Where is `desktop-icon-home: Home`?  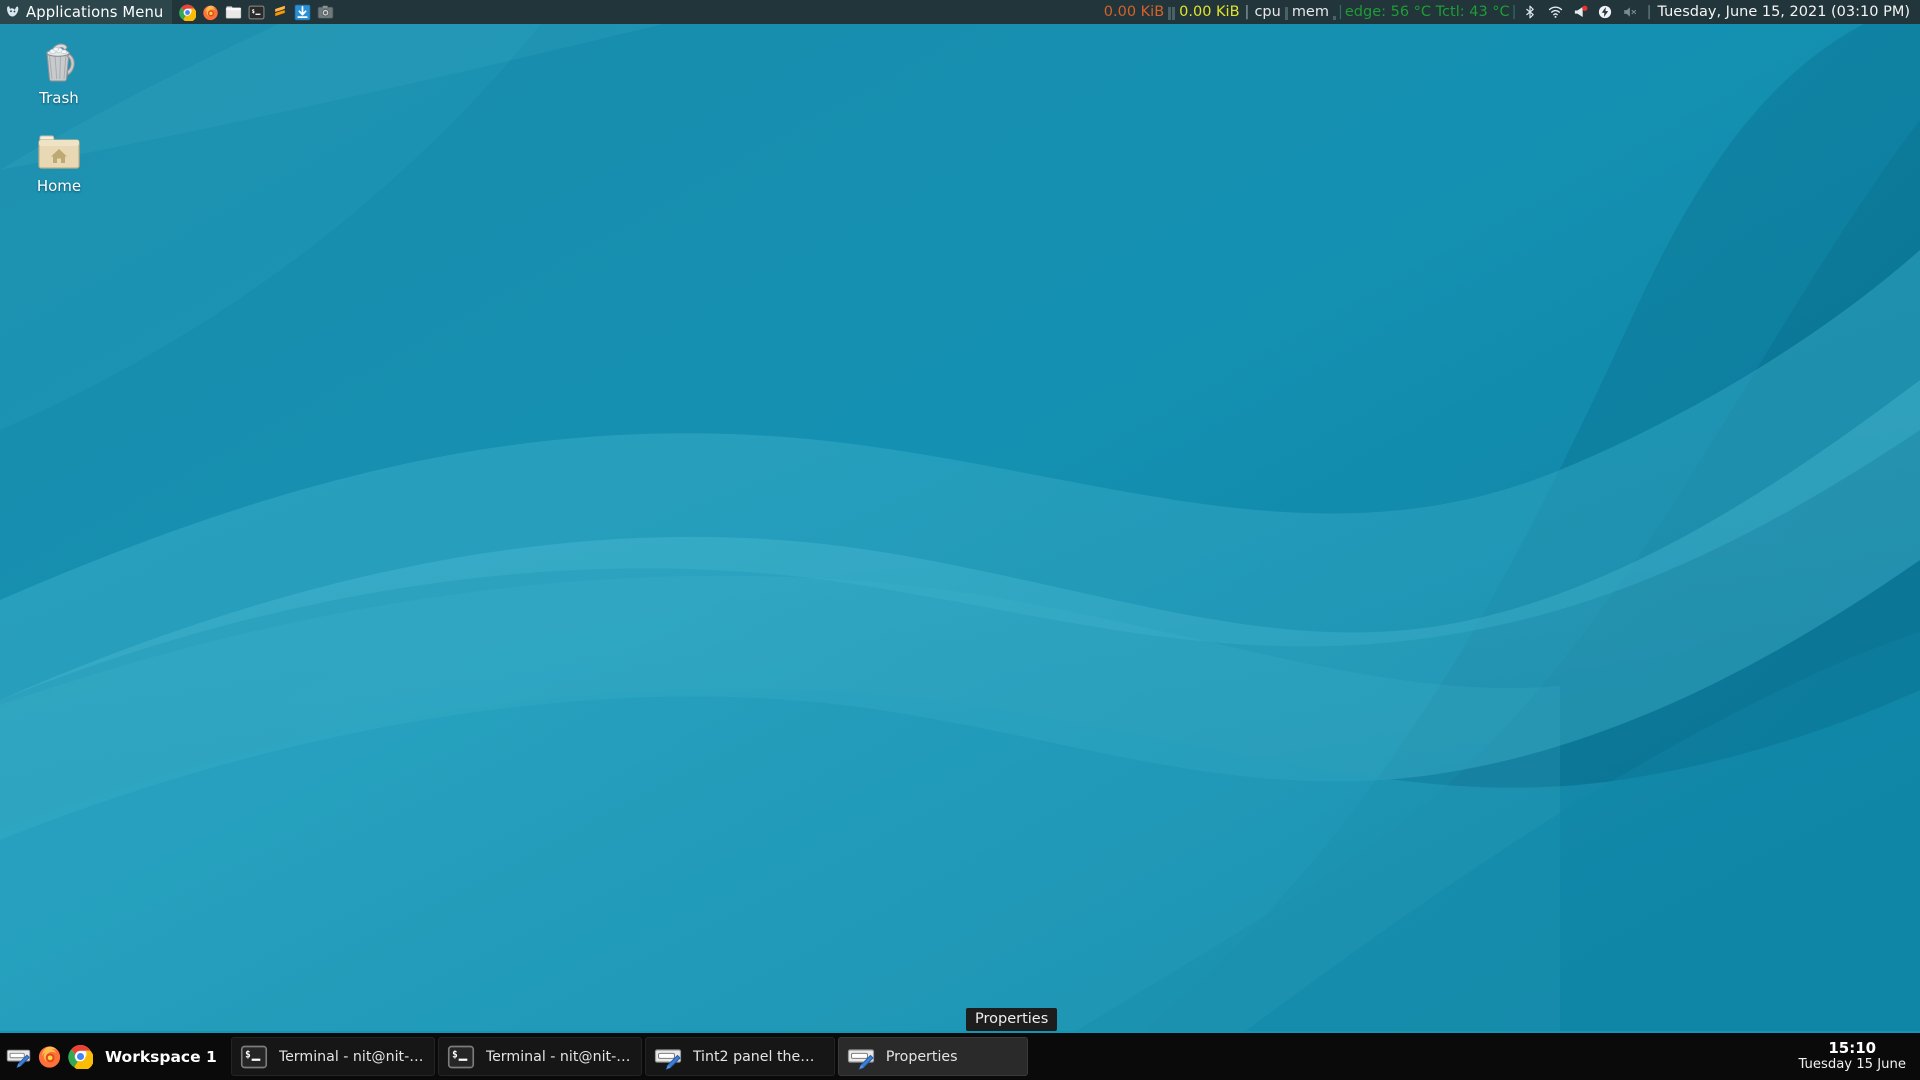
desktop-icon-home: Home is located at coordinates (59, 159).